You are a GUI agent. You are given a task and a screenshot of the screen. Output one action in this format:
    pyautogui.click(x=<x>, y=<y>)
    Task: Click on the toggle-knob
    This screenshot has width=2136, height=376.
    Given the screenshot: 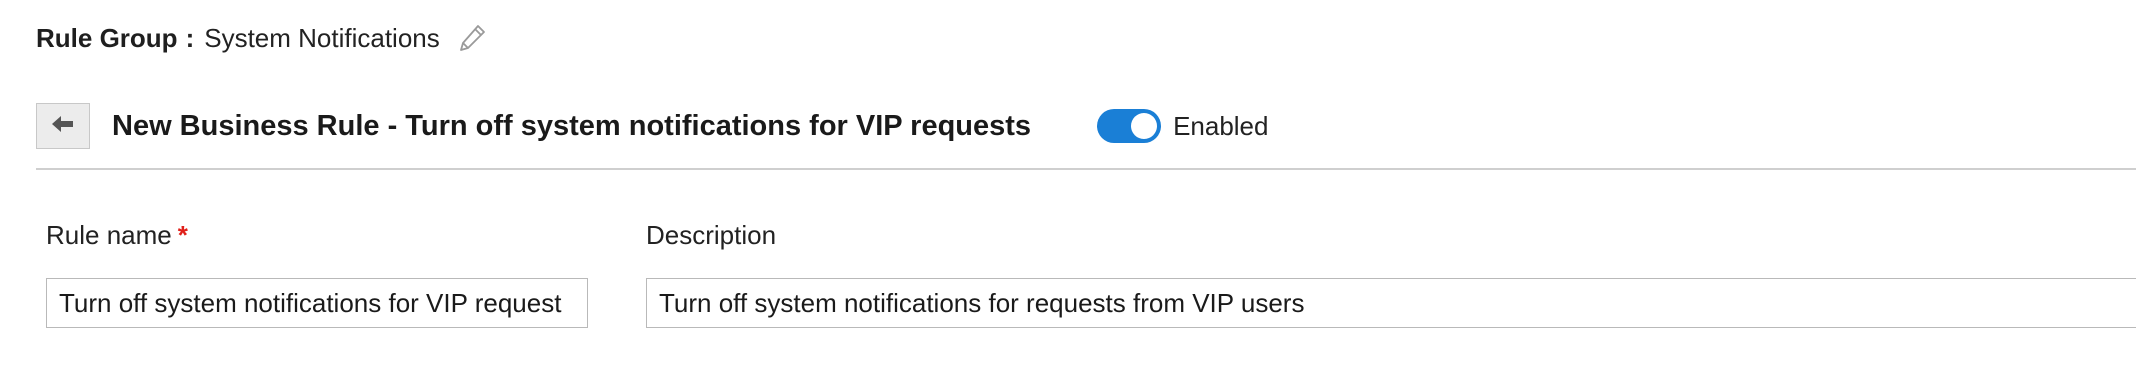 What is the action you would take?
    pyautogui.click(x=1144, y=126)
    